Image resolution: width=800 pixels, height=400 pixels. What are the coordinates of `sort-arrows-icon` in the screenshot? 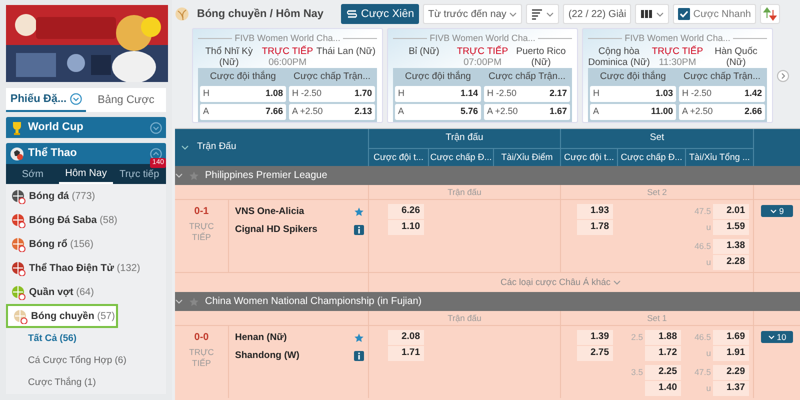 It's located at (770, 14).